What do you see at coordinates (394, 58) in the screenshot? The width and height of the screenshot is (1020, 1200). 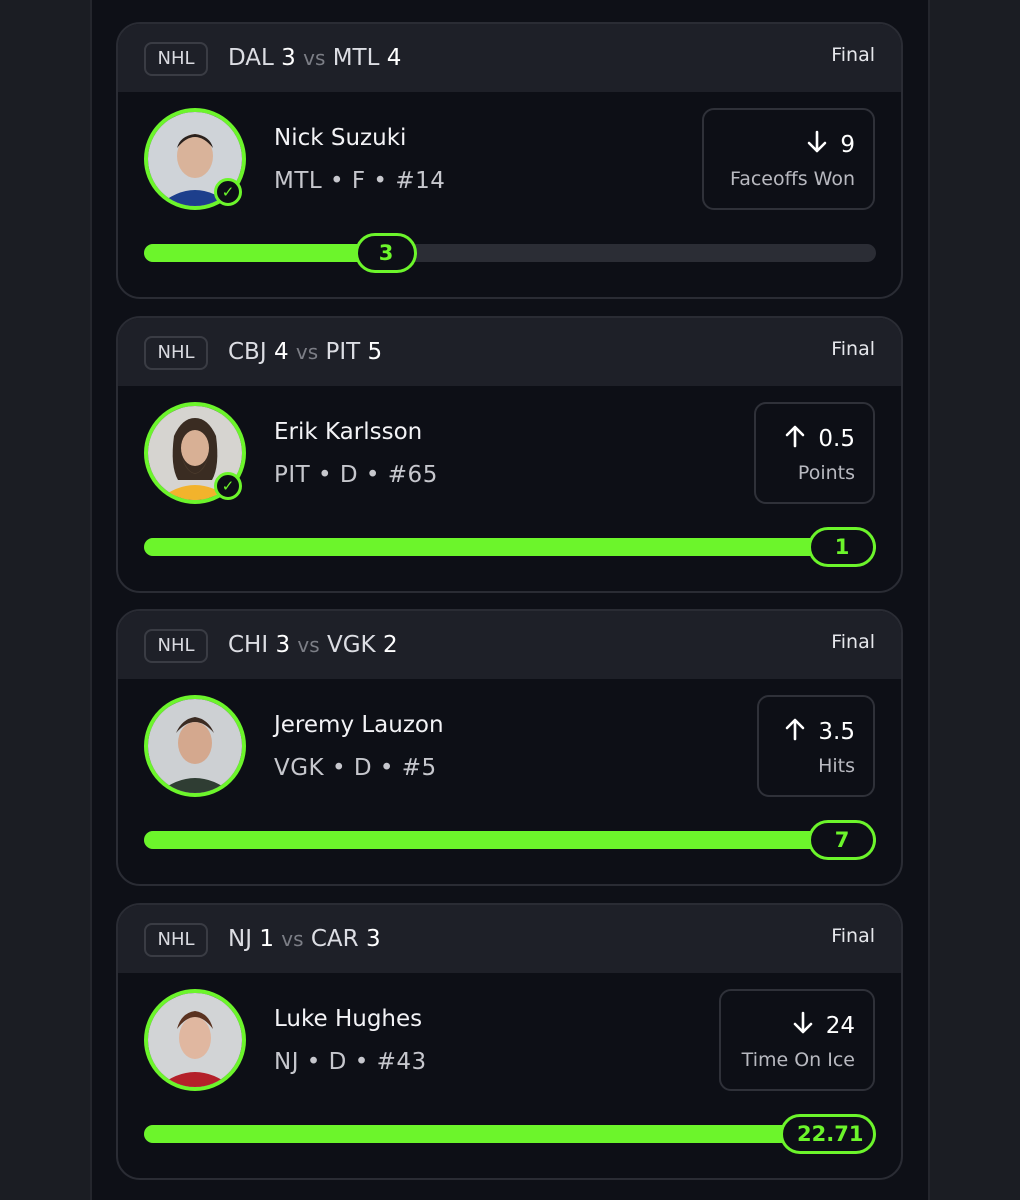 I see `home-score: 4` at bounding box center [394, 58].